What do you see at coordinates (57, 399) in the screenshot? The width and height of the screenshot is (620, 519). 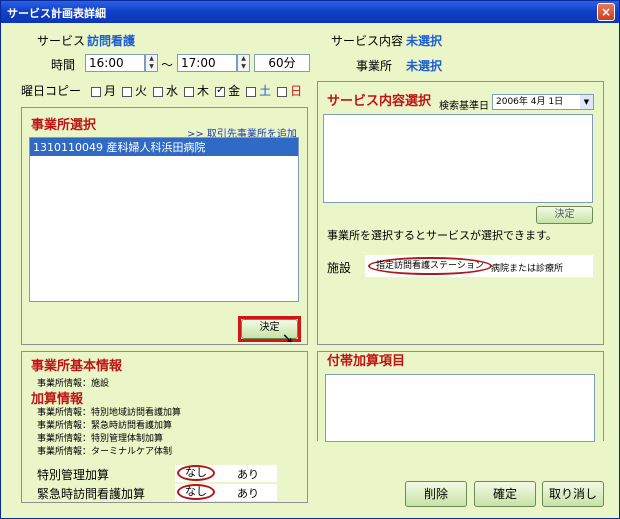 I see `addition-info-title: 加算情報` at bounding box center [57, 399].